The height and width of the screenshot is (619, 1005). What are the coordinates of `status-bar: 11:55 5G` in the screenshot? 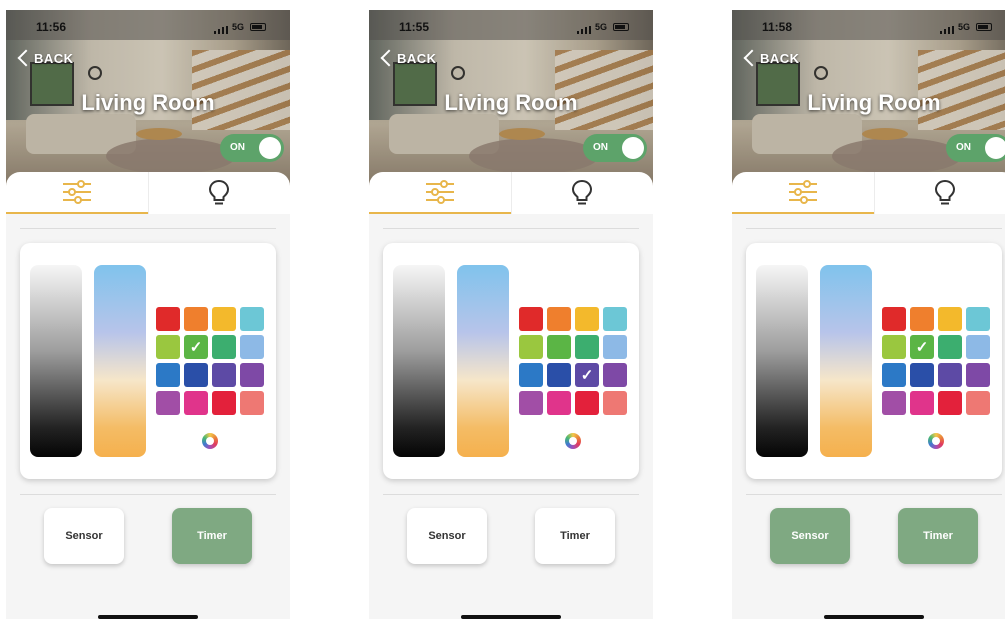 It's located at (511, 28).